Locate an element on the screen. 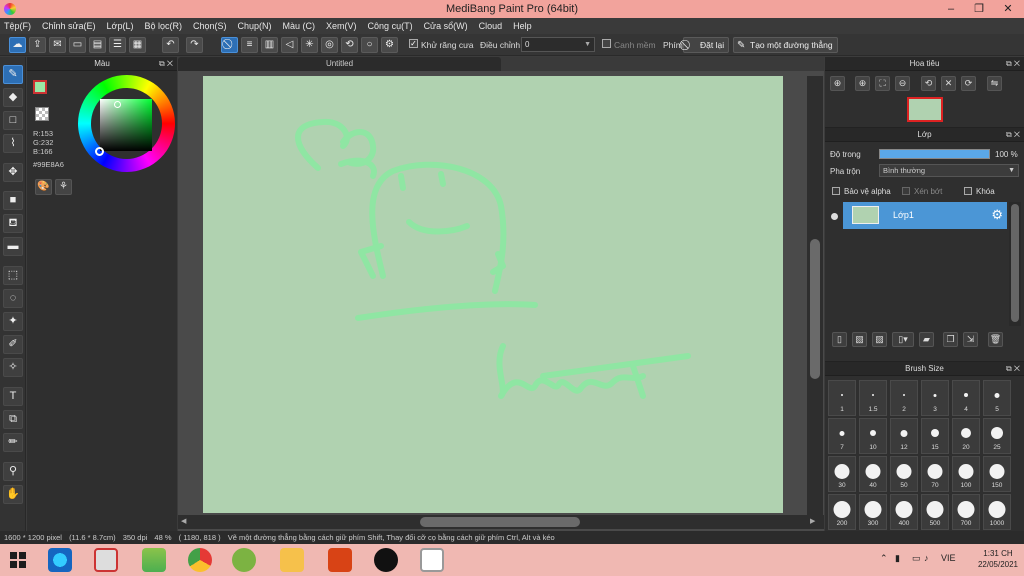  adjust-input: 0 ▼ is located at coordinates (558, 44).